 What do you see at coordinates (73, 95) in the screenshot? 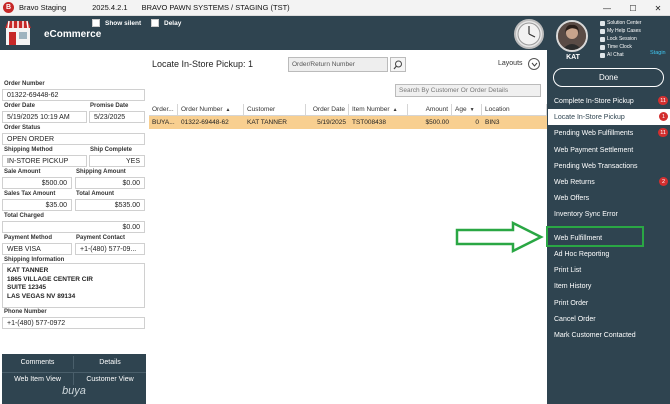
I see `order-number-field: 01322-69448-62` at bounding box center [73, 95].